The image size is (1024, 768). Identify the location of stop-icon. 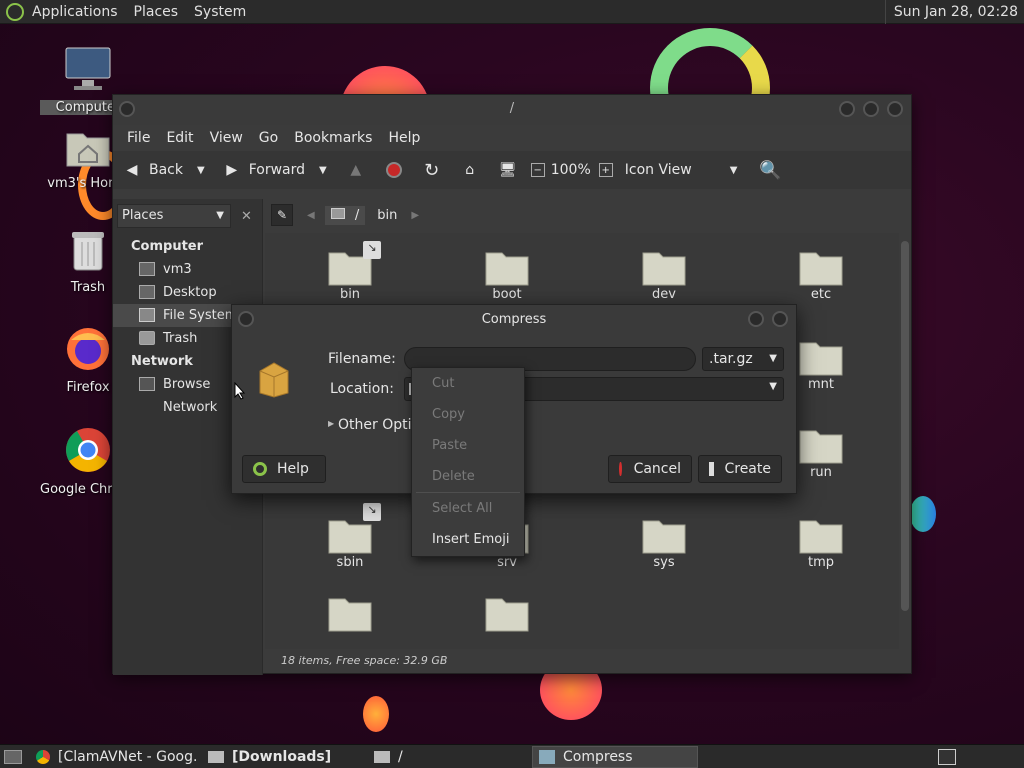
(394, 170).